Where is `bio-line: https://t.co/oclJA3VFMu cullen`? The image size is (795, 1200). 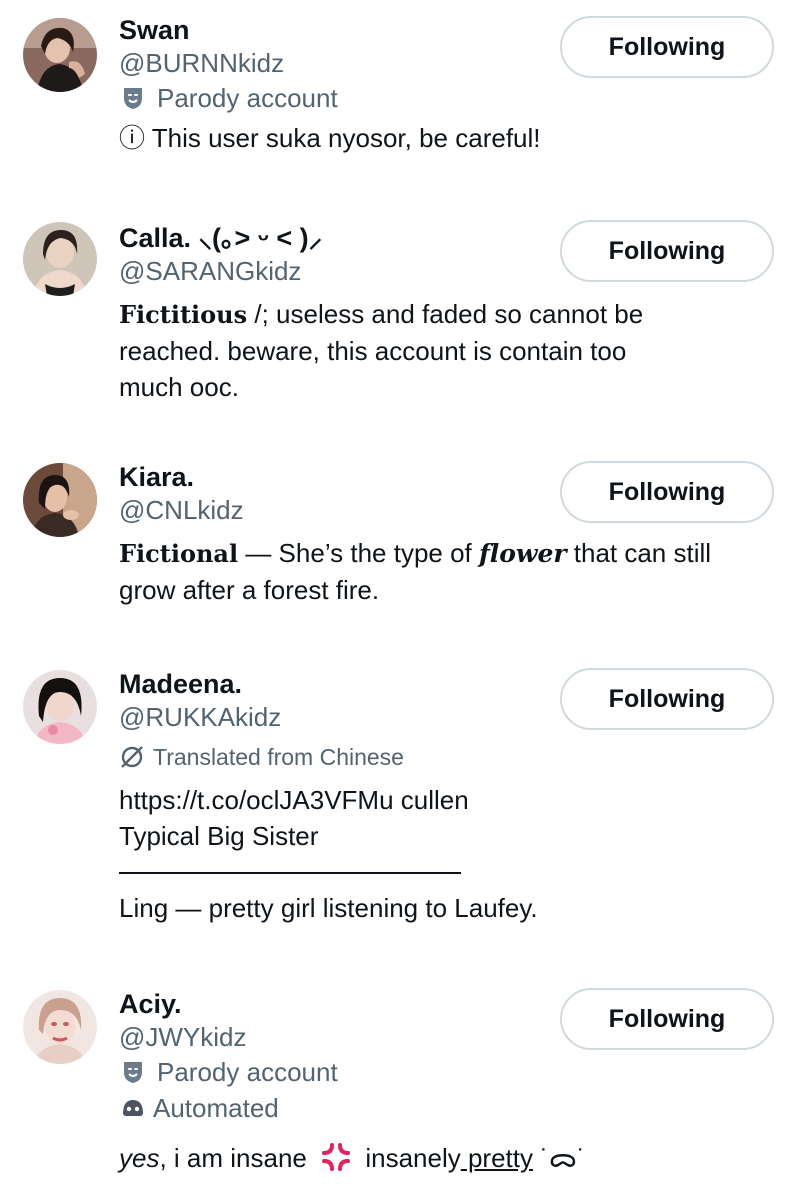
bio-line: https://t.co/oclJA3VFMu cullen is located at coordinates (294, 800).